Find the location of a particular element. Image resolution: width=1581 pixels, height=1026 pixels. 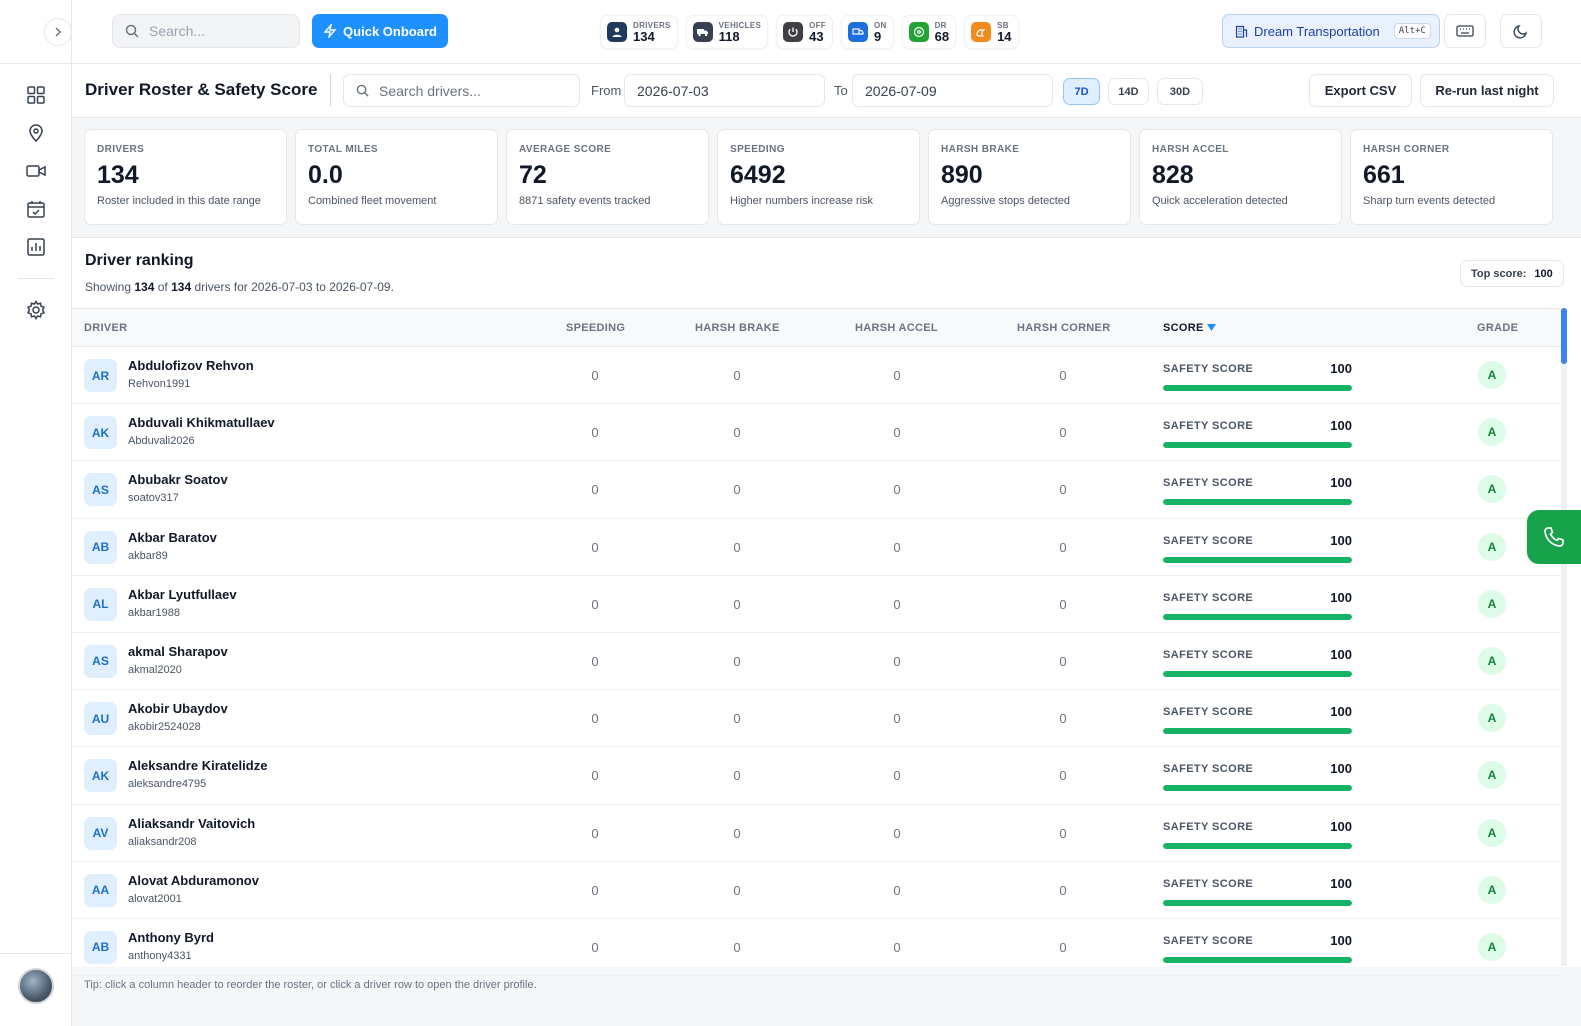

from-date-input: 2026-07-03 is located at coordinates (724, 90).